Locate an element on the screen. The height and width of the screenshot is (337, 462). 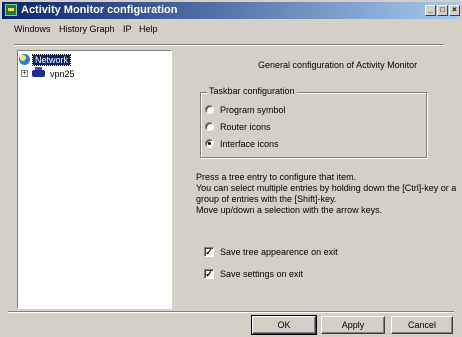
cancel-button: Cancel is located at coordinates (422, 325).